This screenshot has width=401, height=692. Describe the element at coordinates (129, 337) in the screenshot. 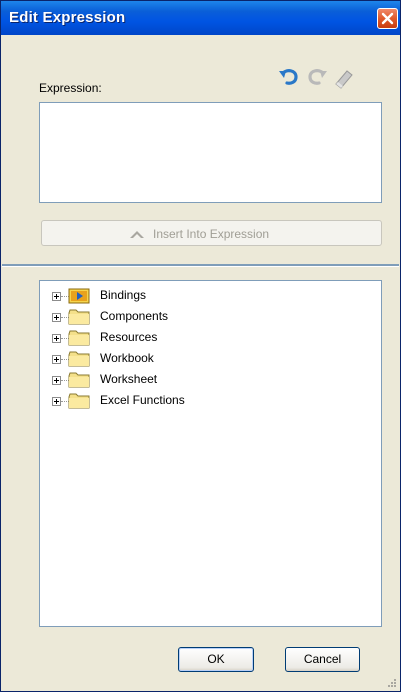

I see `tree-item-label: Resources` at that location.